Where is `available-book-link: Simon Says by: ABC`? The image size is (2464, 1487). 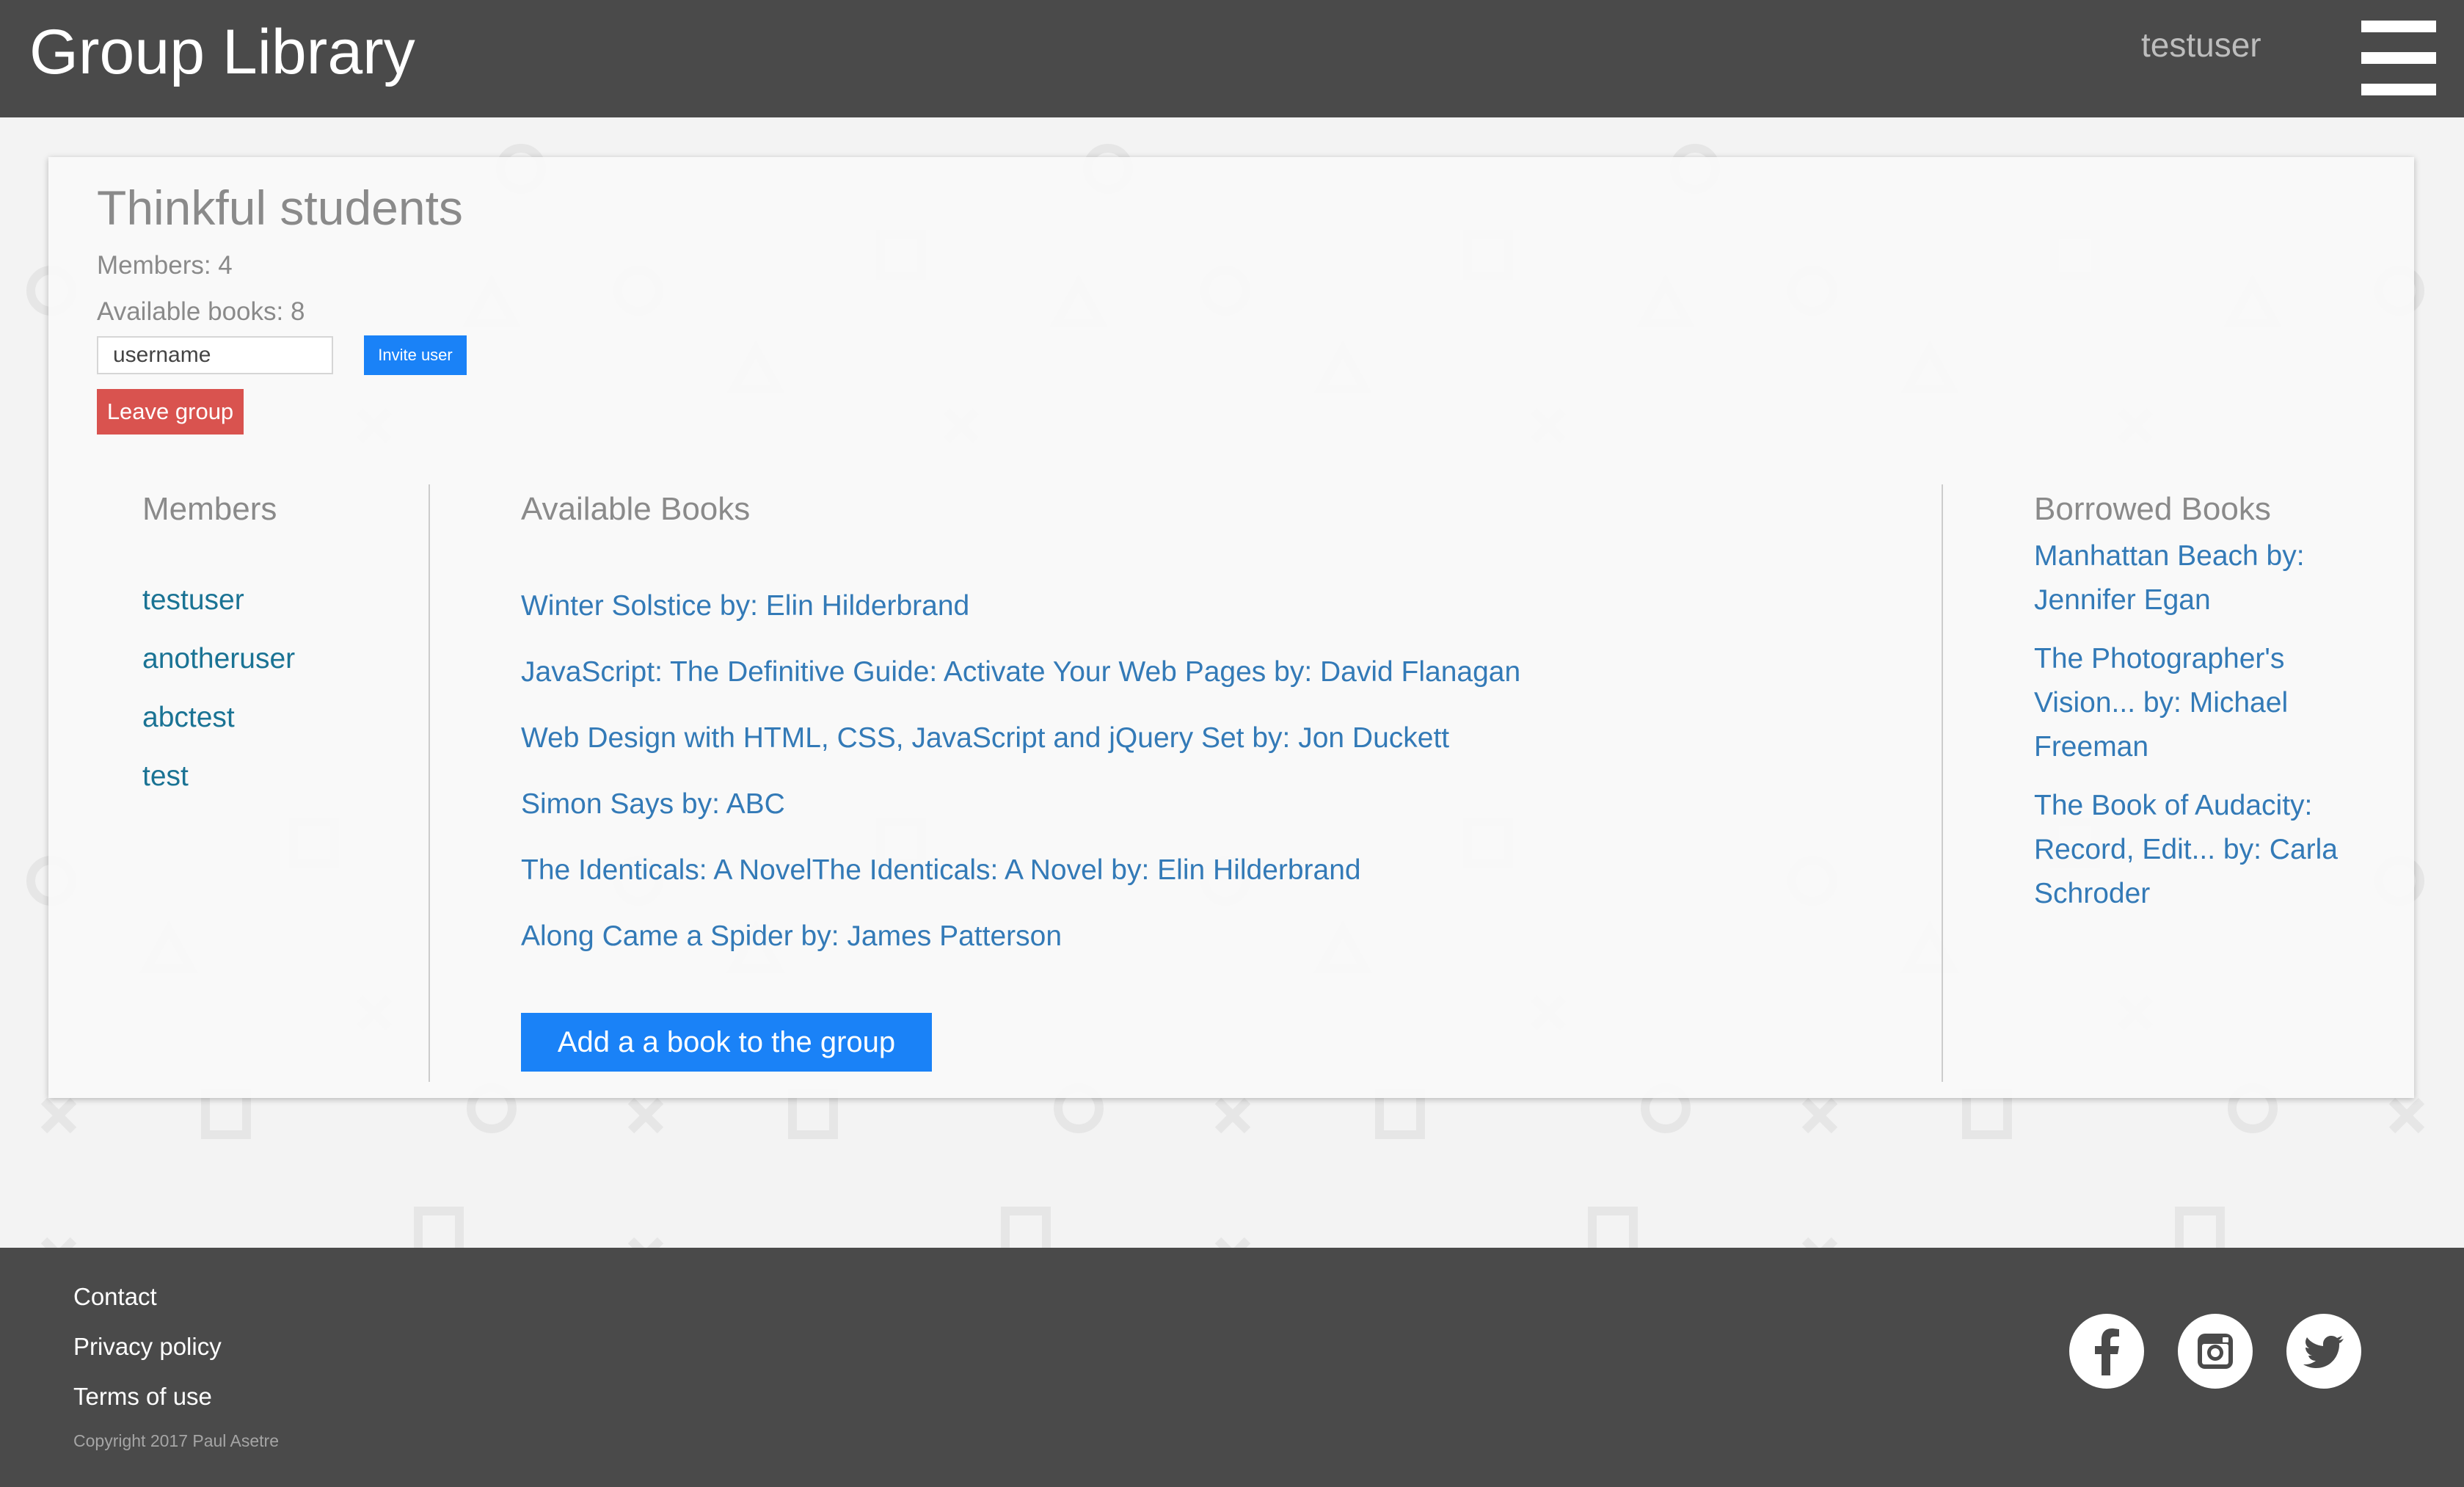 available-book-link: Simon Says by: ABC is located at coordinates (653, 804).